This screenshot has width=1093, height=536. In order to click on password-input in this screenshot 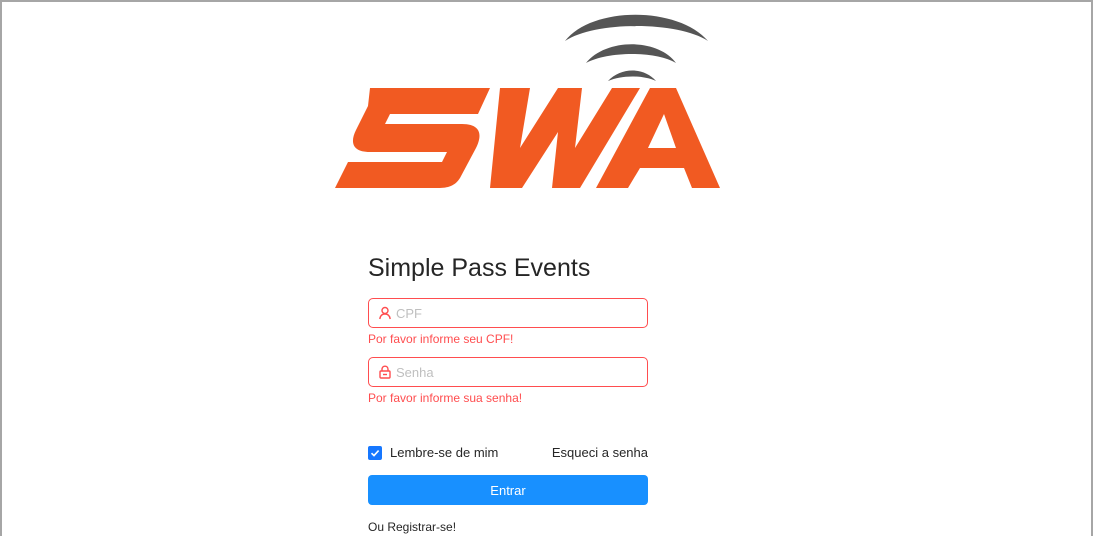, I will do `click(516, 372)`.